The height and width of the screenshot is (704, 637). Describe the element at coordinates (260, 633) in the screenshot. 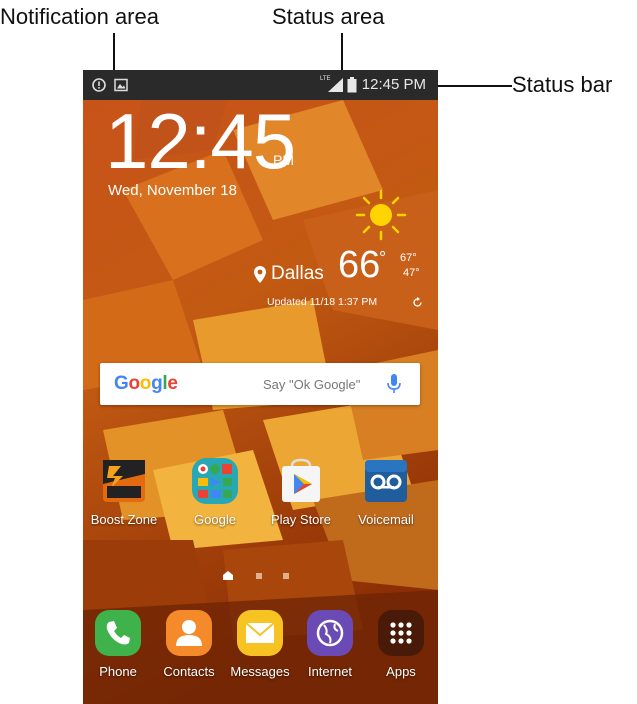

I see `messages-icon` at that location.